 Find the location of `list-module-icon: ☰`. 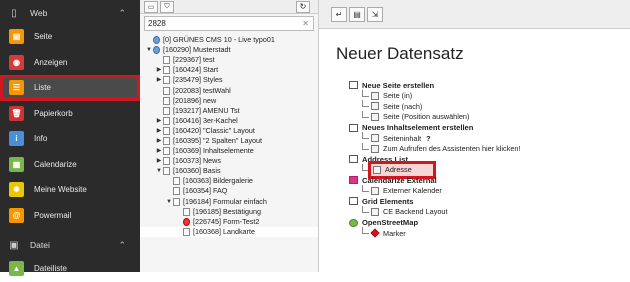

list-module-icon: ☰ is located at coordinates (16, 88).